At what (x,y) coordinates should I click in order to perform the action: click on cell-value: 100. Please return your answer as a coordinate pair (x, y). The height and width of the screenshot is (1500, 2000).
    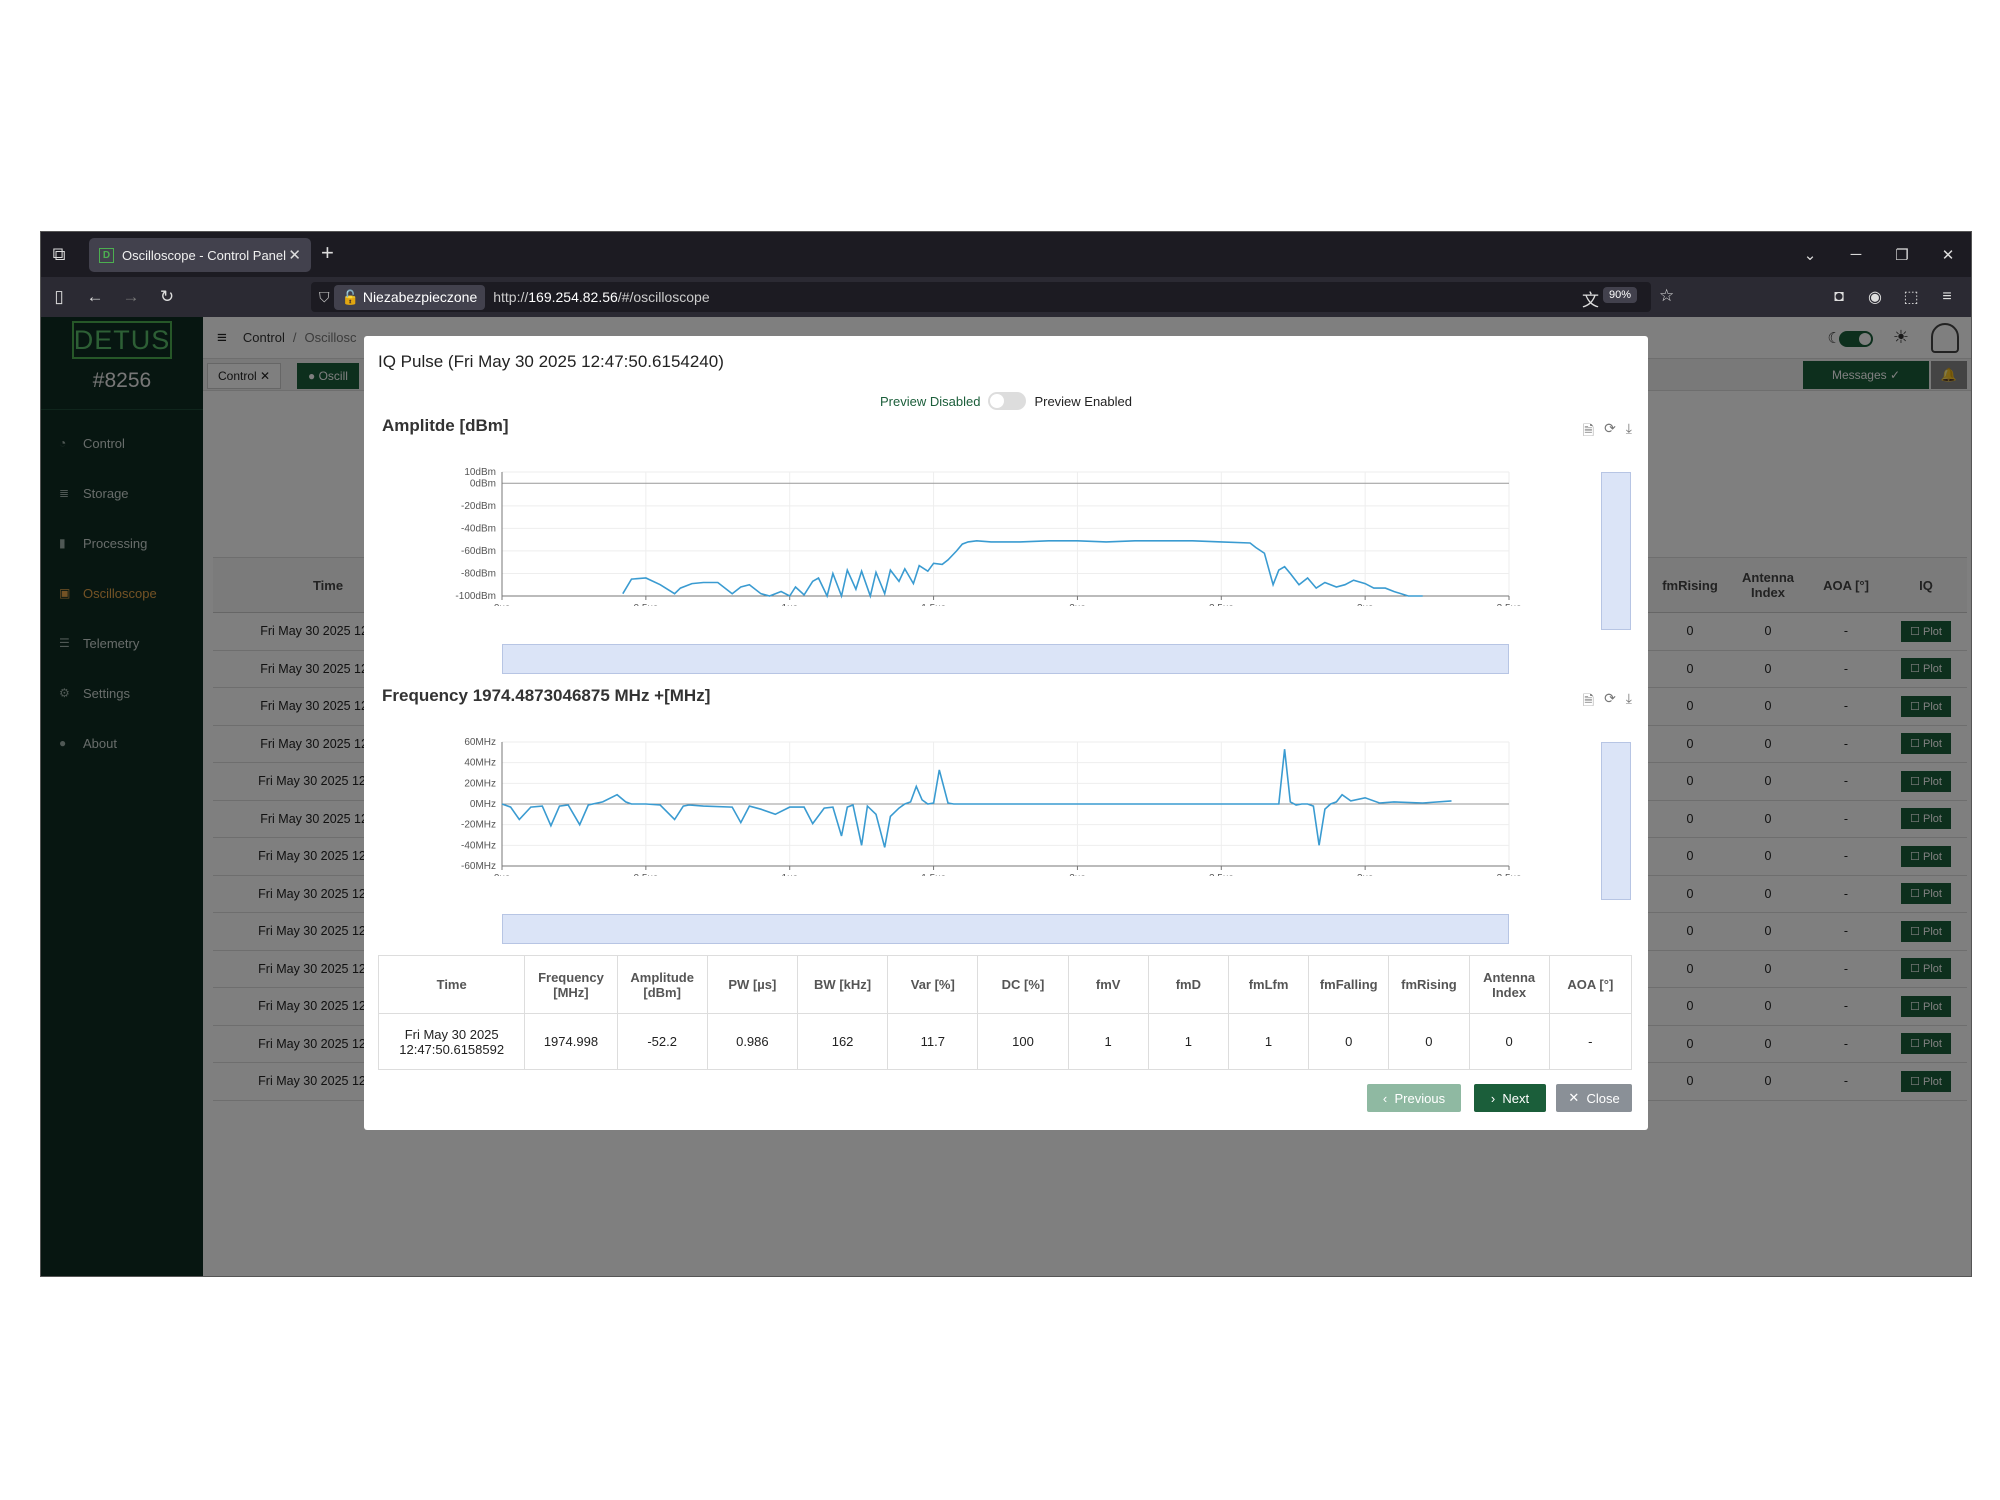
    Looking at the image, I should click on (1023, 1041).